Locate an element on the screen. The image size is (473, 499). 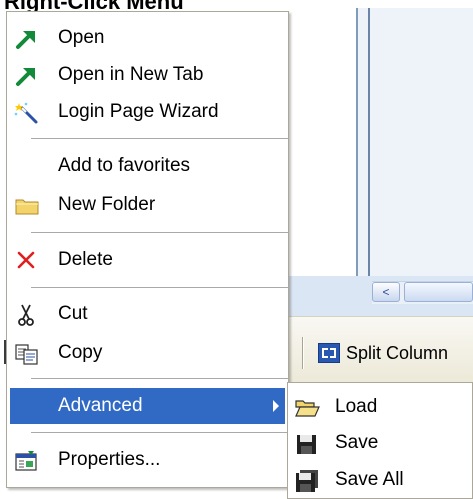
menu-item-label: Add to favorites is located at coordinates (124, 165).